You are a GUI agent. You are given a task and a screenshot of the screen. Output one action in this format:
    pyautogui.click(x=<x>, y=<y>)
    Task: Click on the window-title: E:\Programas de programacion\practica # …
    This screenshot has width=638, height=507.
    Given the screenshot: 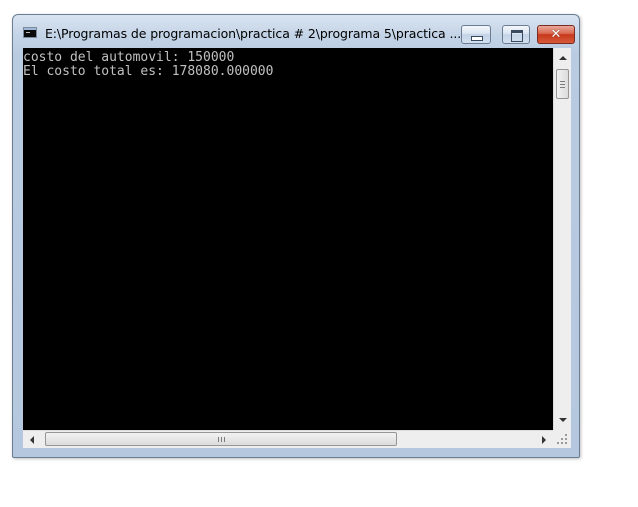 What is the action you would take?
    pyautogui.click(x=253, y=33)
    